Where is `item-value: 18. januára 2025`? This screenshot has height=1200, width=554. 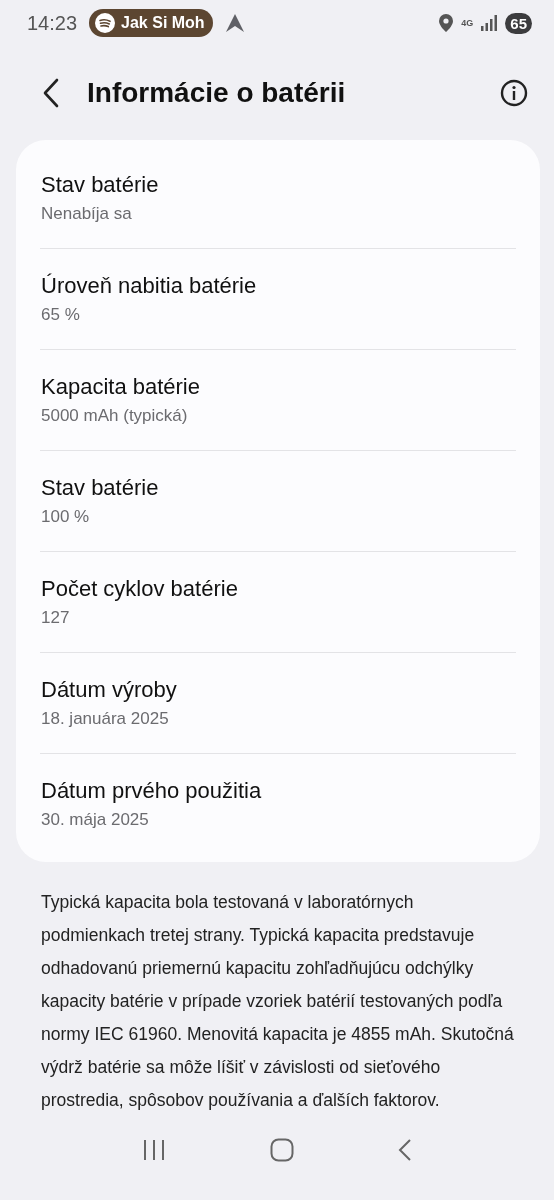 item-value: 18. januára 2025 is located at coordinates (105, 719).